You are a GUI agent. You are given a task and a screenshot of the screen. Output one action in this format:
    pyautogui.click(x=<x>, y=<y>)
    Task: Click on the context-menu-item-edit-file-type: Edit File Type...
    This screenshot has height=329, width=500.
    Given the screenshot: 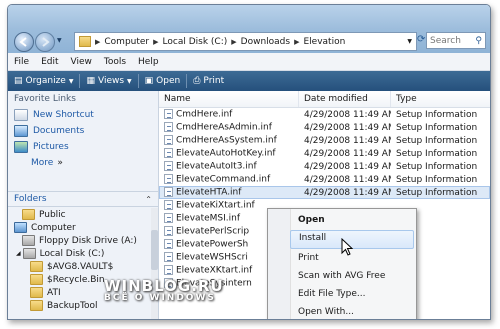 What is the action you would take?
    pyautogui.click(x=352, y=294)
    